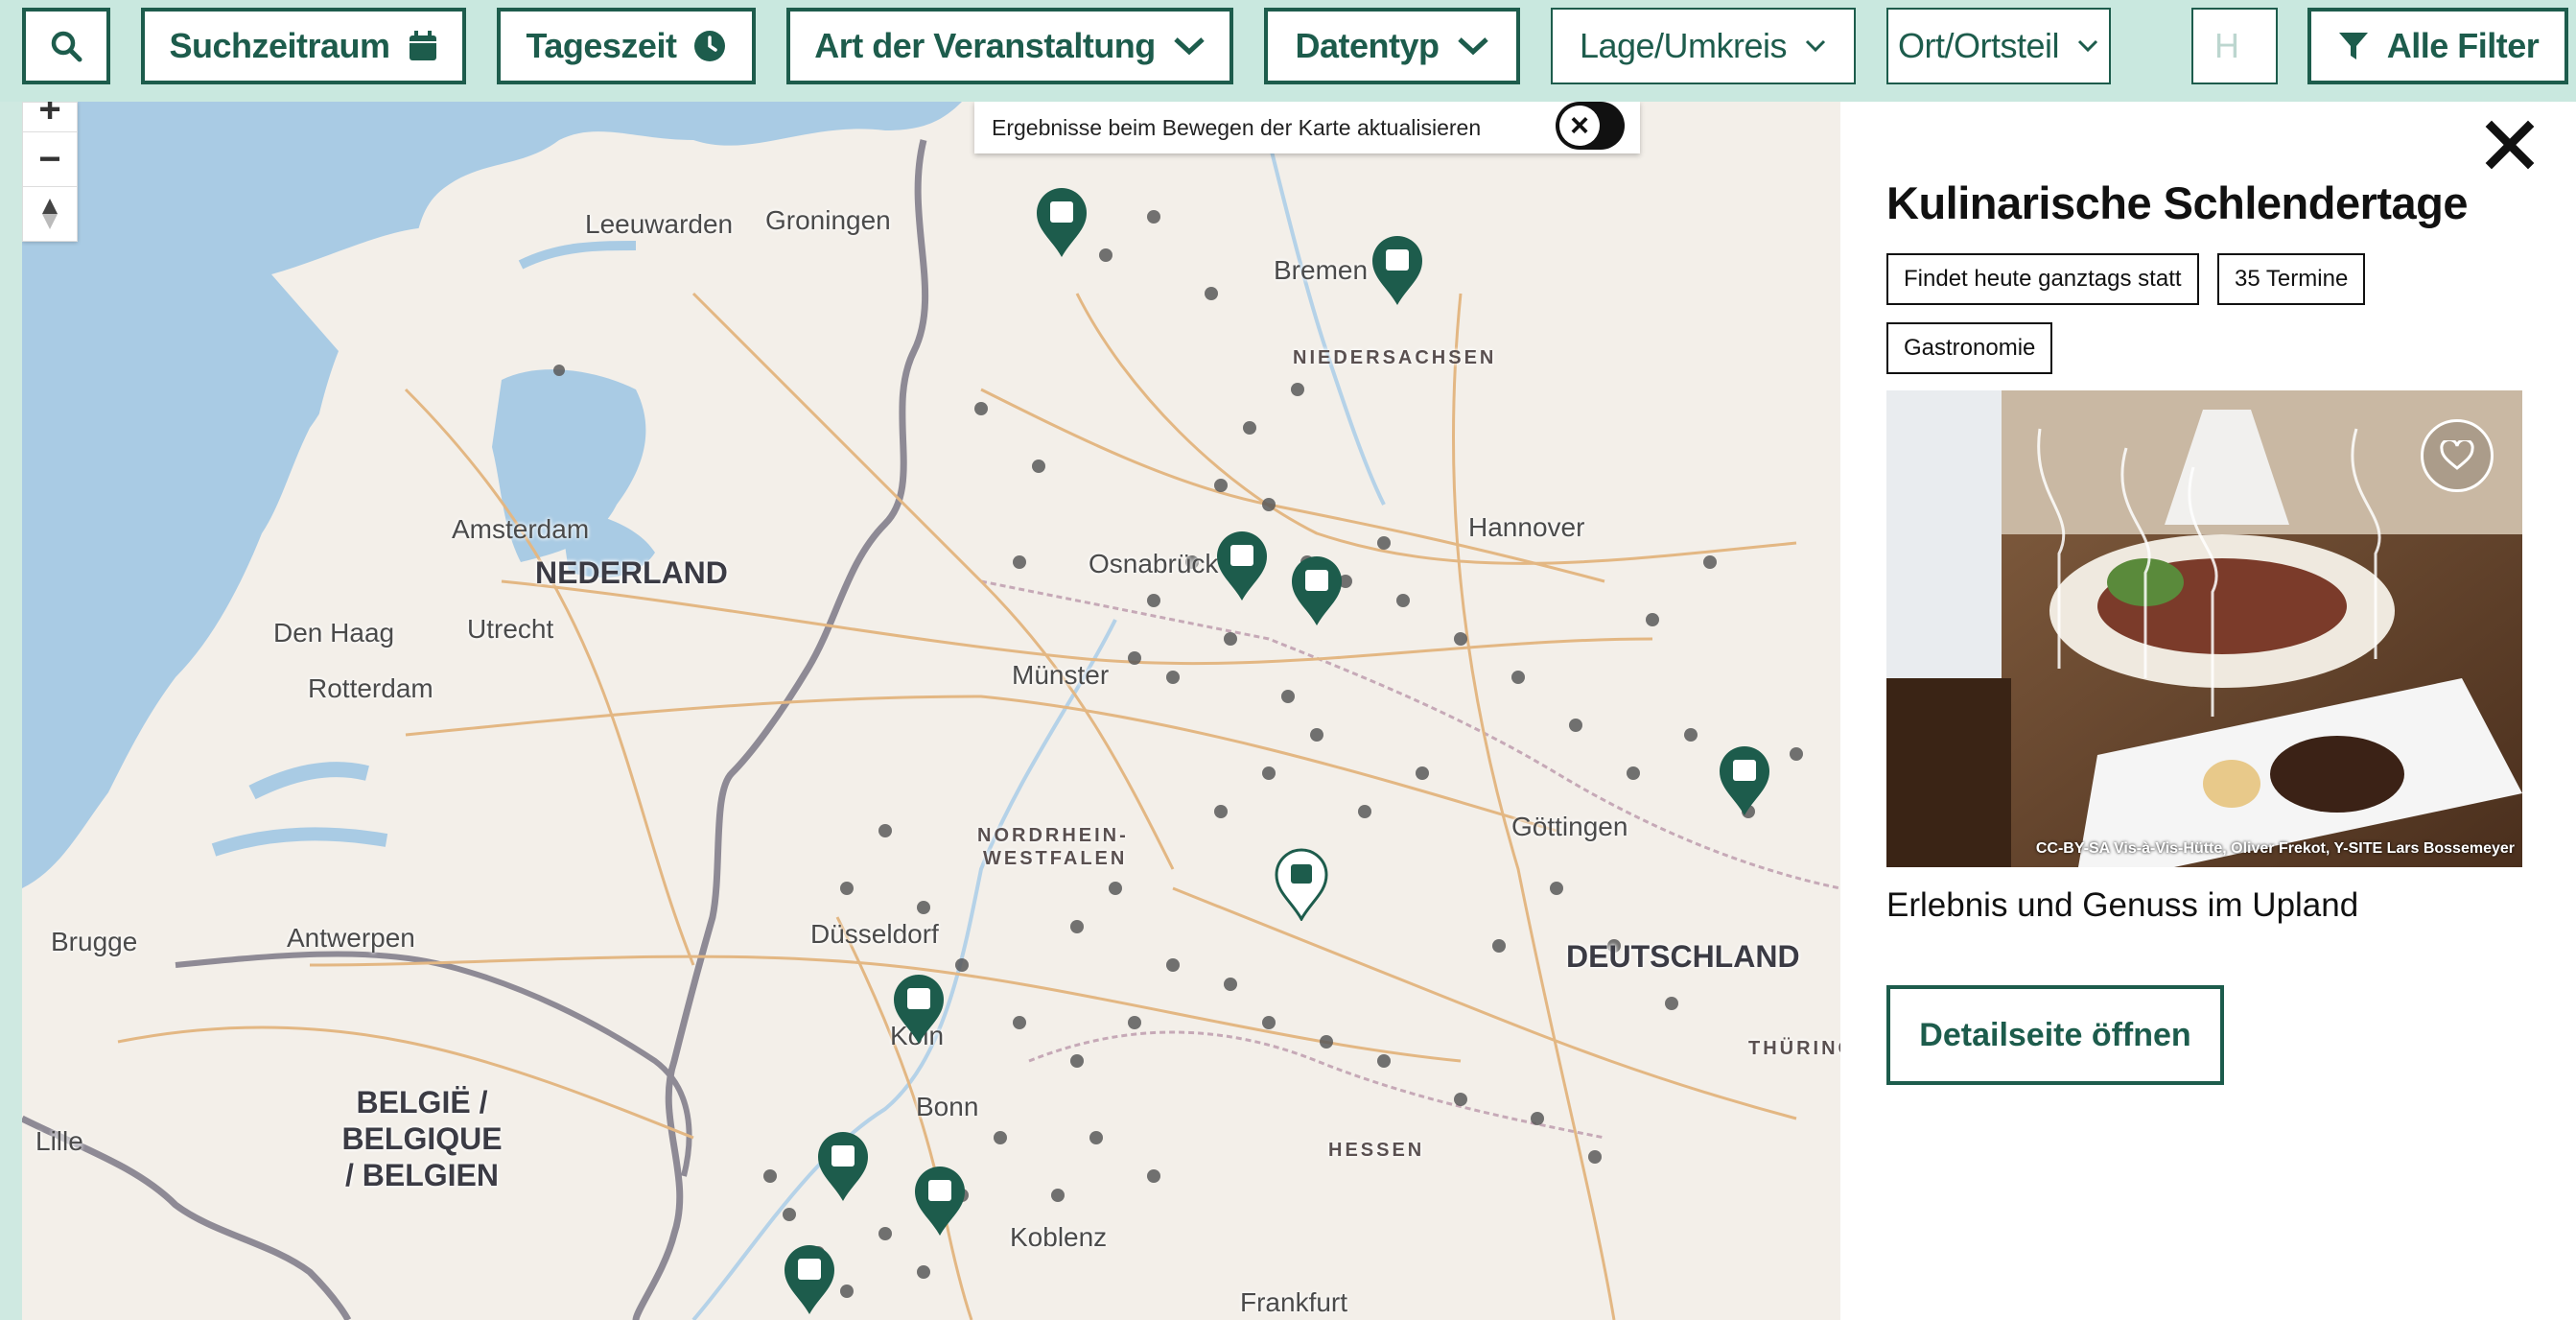  What do you see at coordinates (874, 934) in the screenshot?
I see `city-label: Düsseldorf` at bounding box center [874, 934].